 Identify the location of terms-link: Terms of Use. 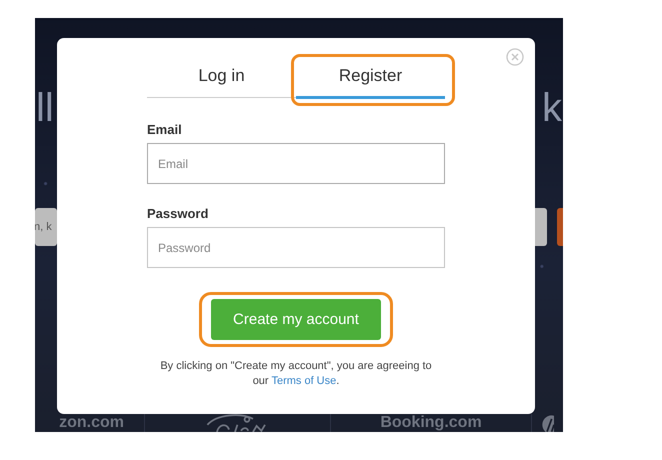
(303, 381).